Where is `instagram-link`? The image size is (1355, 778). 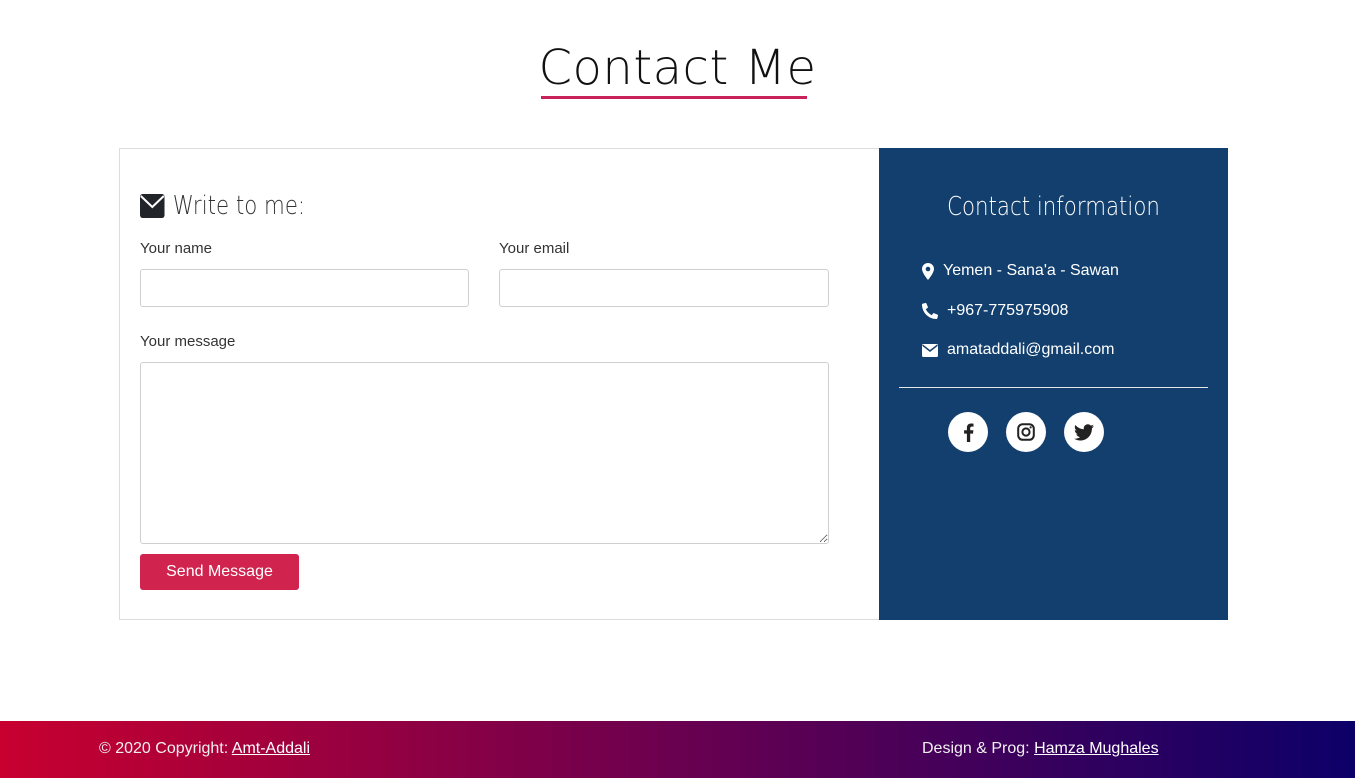 instagram-link is located at coordinates (1026, 432).